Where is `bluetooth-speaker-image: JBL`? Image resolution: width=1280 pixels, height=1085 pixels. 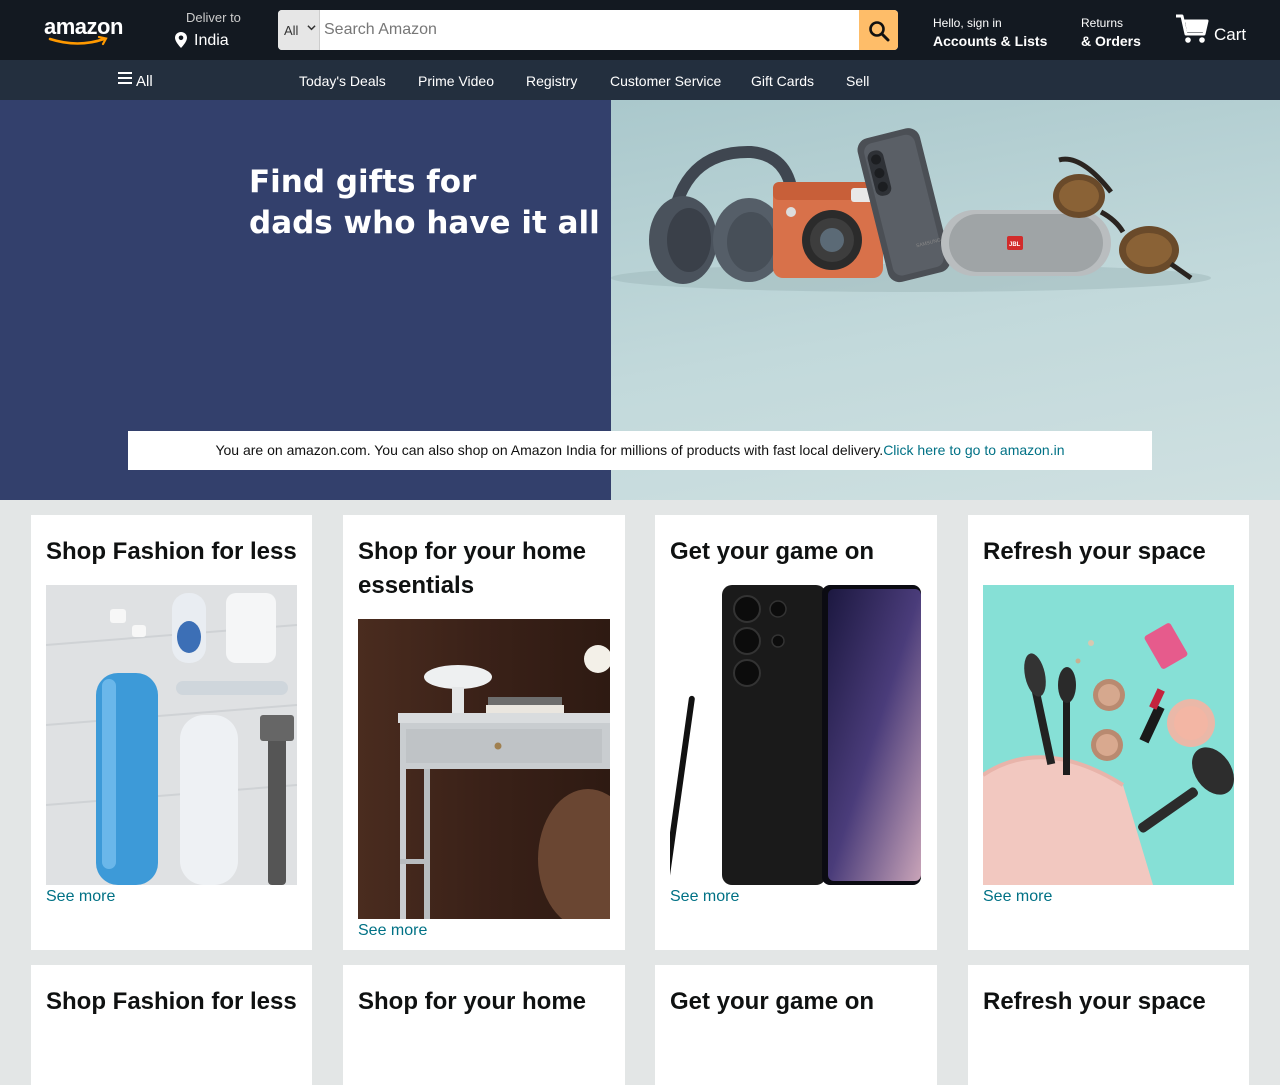 bluetooth-speaker-image: JBL is located at coordinates (1026, 243).